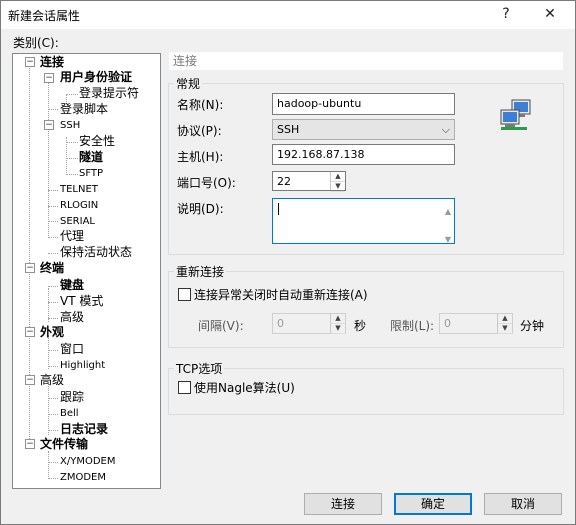 This screenshot has width=576, height=525. Describe the element at coordinates (363, 129) in the screenshot. I see `protocol-select: SSH ⌵` at that location.